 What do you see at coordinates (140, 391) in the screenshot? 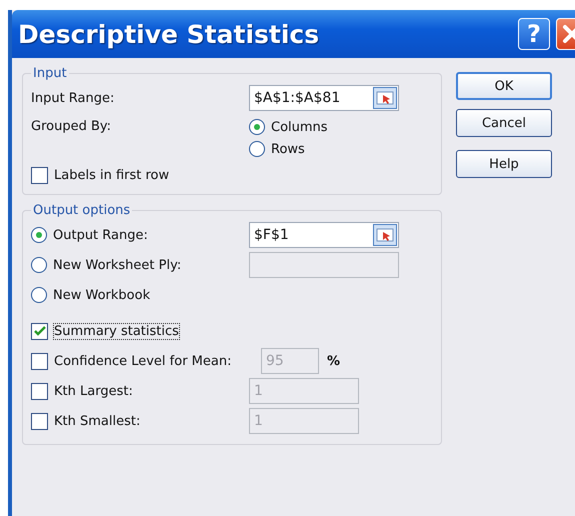
I see `option: Kth Largest:` at bounding box center [140, 391].